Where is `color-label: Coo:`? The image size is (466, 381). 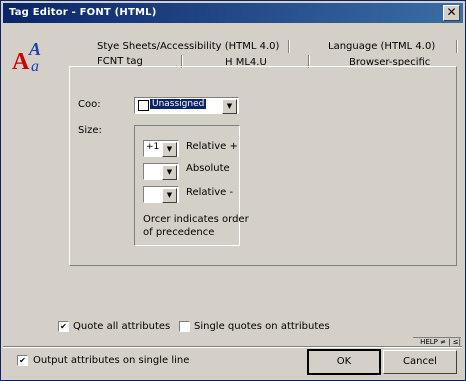
color-label: Coo: is located at coordinates (89, 104).